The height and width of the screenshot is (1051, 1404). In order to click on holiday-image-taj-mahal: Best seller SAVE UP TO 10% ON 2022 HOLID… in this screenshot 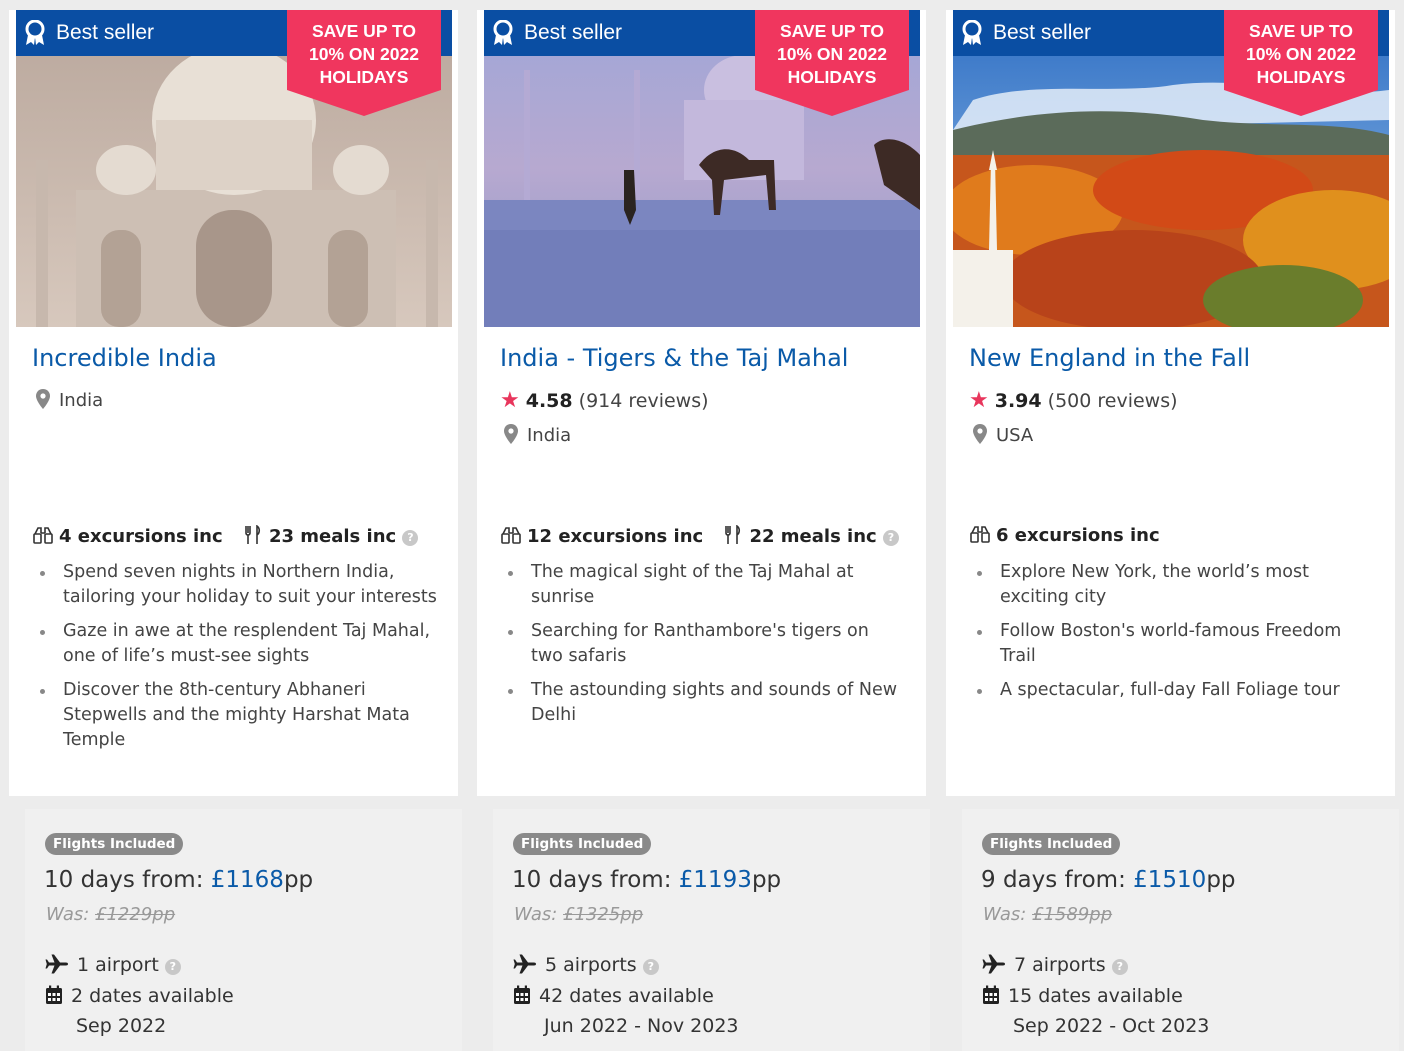, I will do `click(234, 168)`.